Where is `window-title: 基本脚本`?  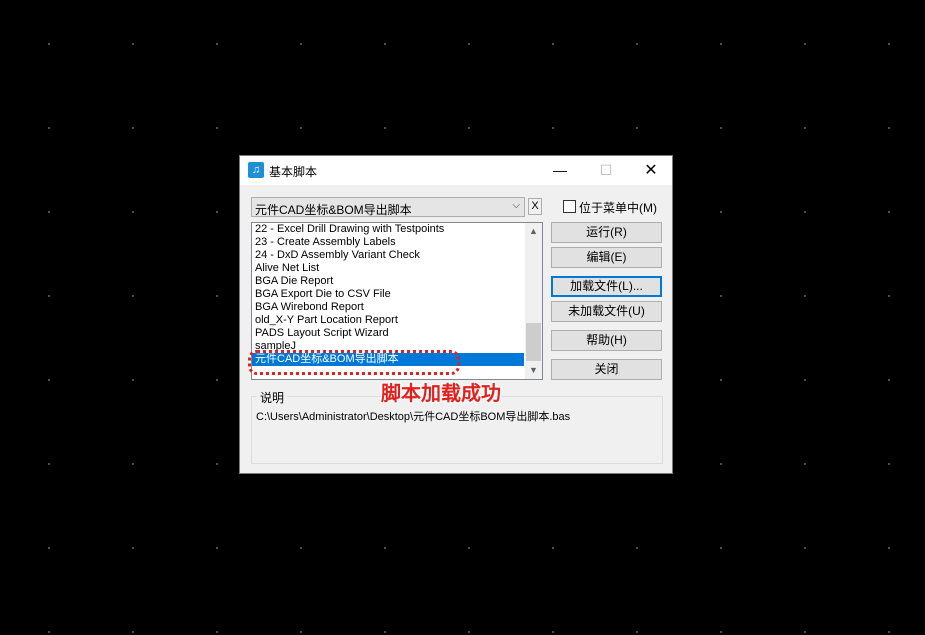
window-title: 基本脚本 is located at coordinates (293, 172).